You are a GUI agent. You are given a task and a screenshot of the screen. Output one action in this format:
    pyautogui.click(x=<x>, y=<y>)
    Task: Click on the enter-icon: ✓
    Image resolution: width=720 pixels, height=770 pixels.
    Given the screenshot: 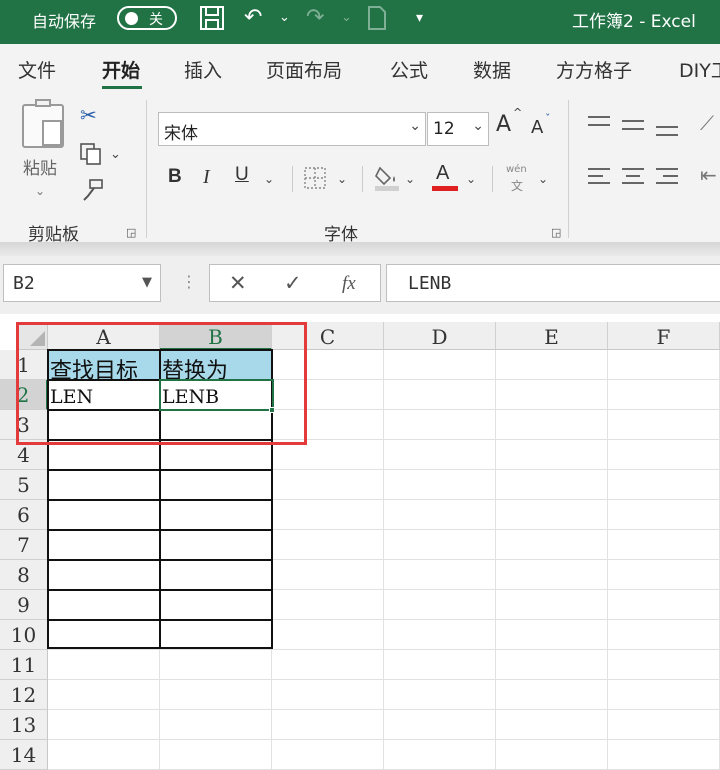 What is the action you would take?
    pyautogui.click(x=293, y=283)
    